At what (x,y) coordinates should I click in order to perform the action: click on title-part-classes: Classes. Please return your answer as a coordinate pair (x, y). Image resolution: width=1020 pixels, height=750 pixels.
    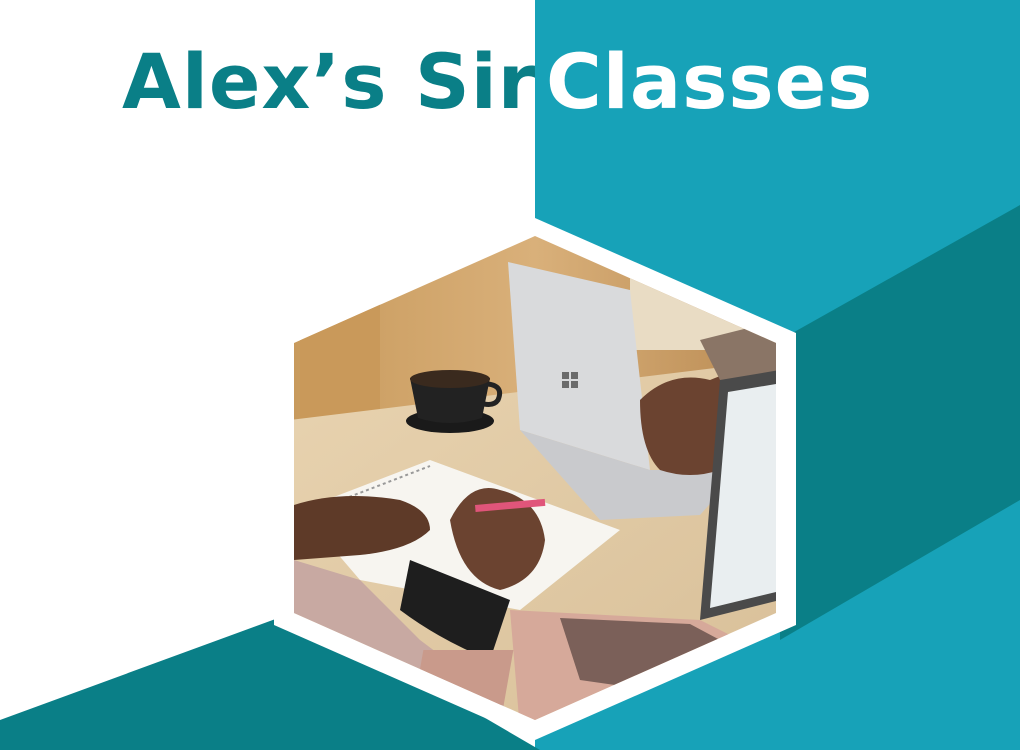
    Looking at the image, I should click on (710, 81).